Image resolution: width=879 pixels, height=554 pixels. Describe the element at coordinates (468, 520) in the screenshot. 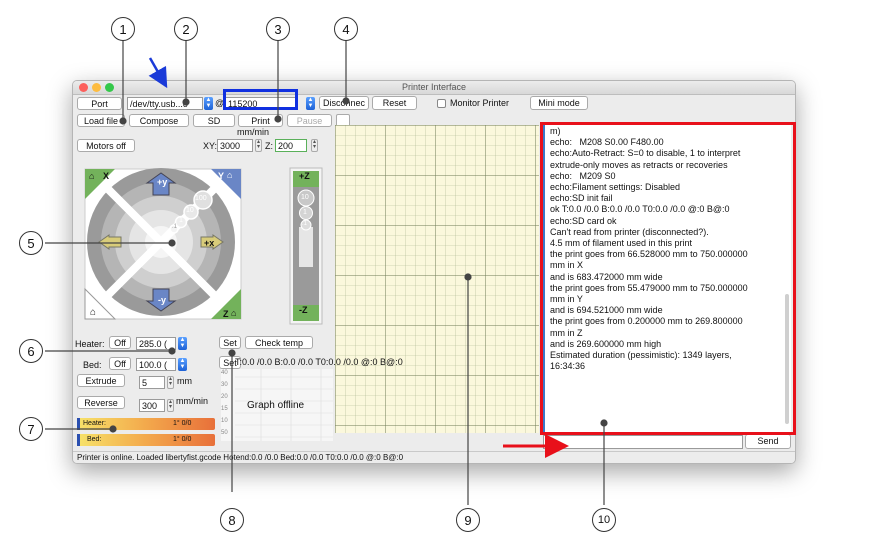

I see `callout-9: 9` at that location.